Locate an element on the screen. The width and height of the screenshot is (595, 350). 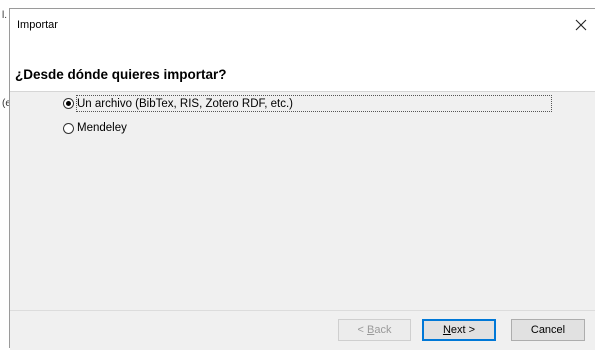
page-title: ¿Desde dónde quieres importar? is located at coordinates (121, 74).